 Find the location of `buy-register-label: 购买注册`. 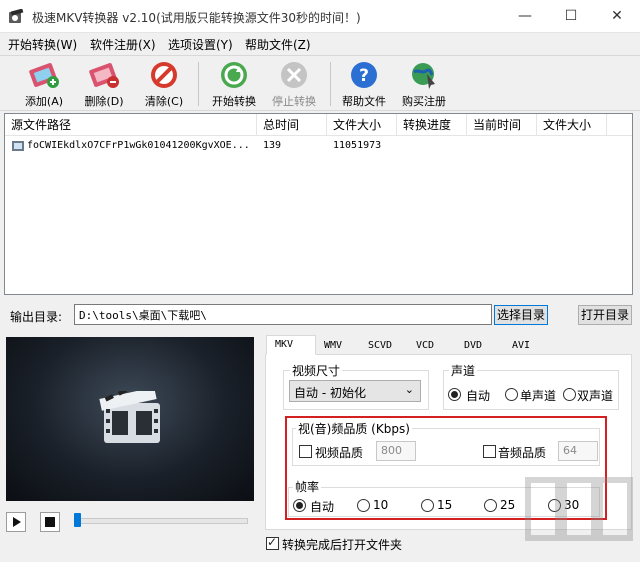

buy-register-label: 购买注册 is located at coordinates (424, 101).